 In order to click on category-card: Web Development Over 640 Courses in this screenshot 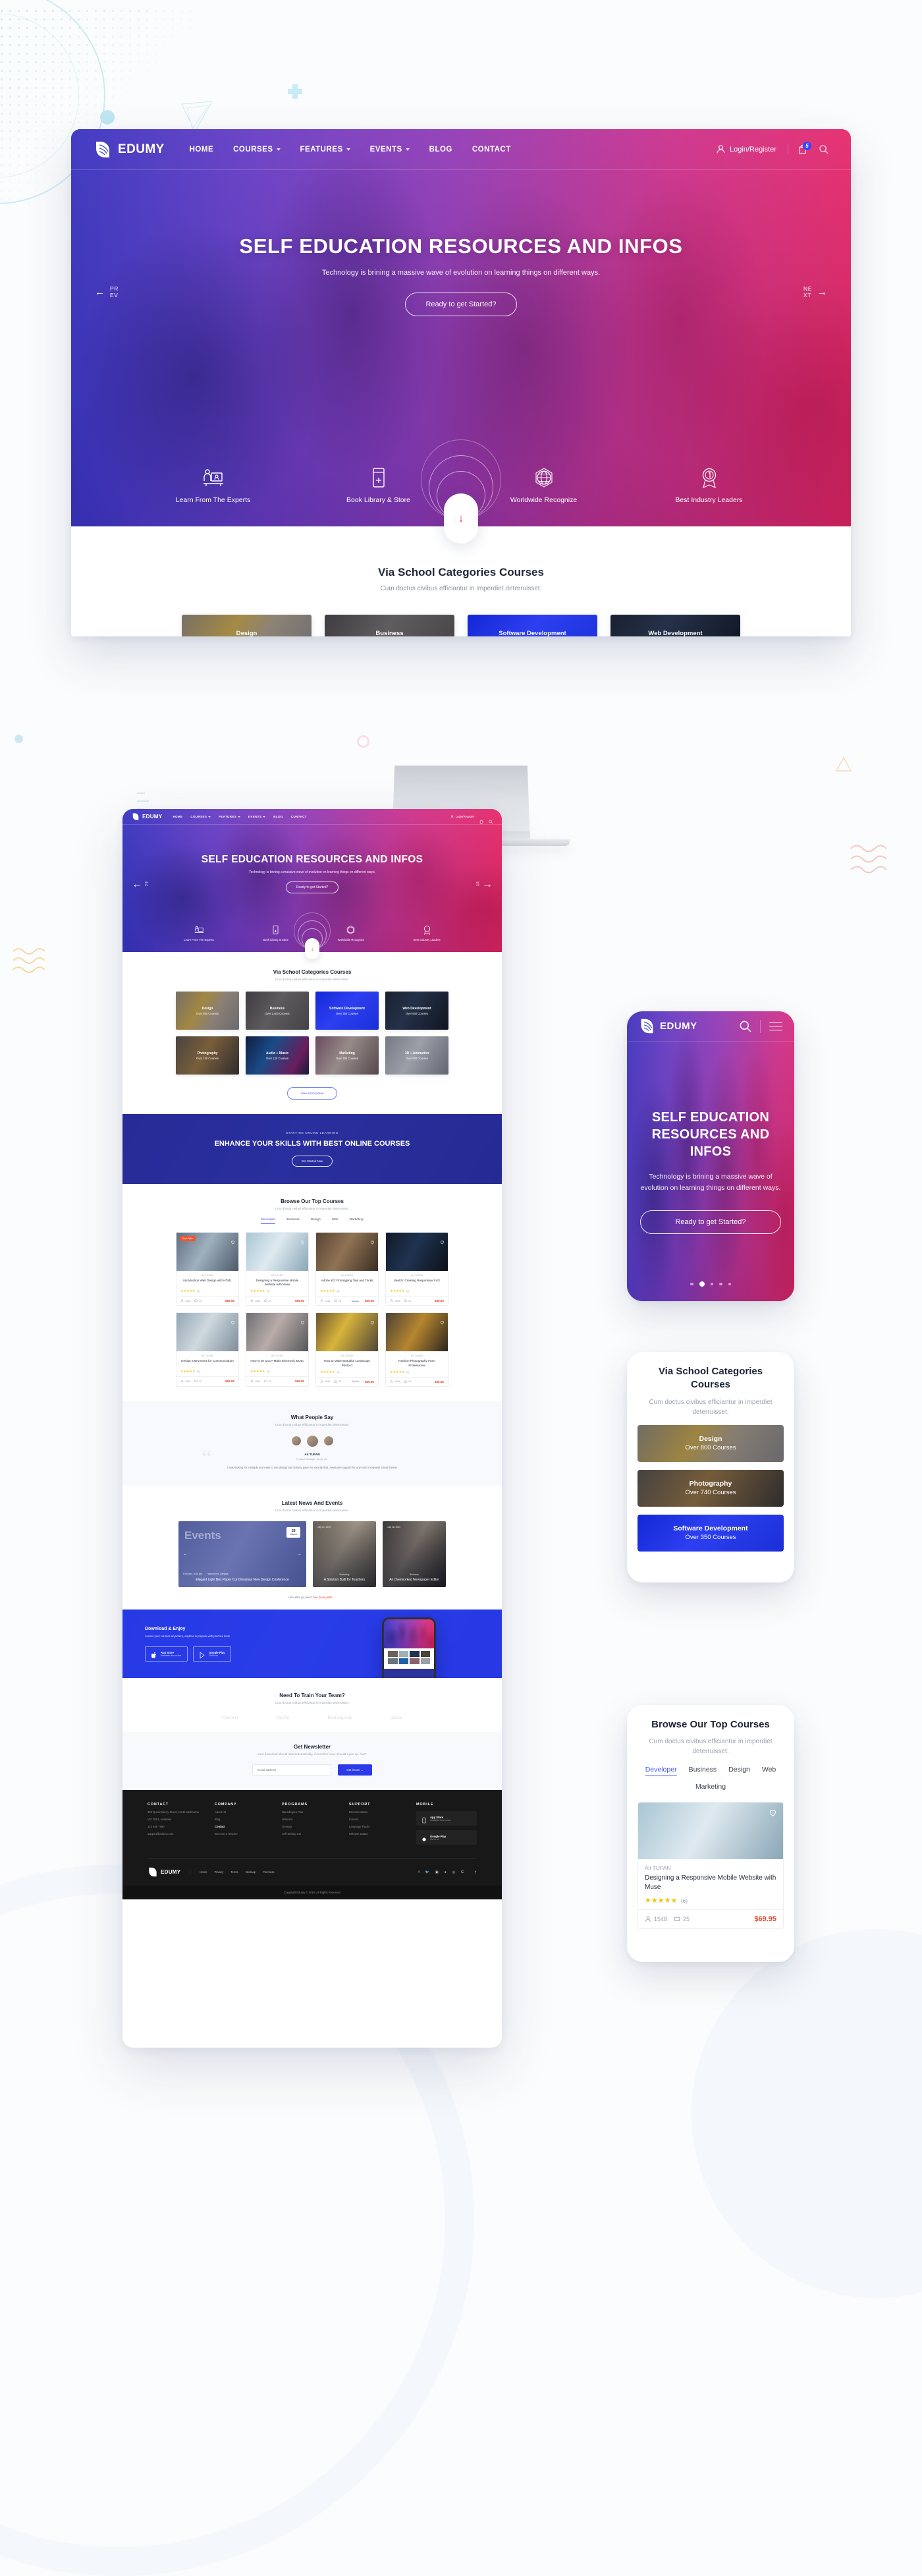, I will do `click(416, 1011)`.